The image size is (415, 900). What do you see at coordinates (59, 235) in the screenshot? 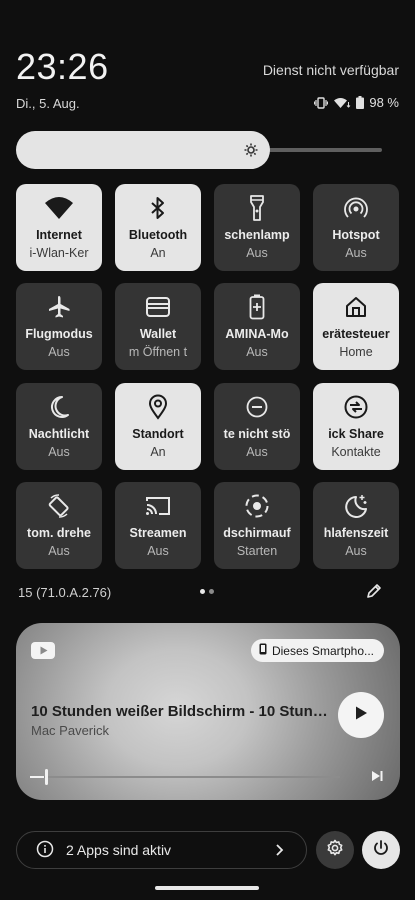
I see `tile-title: Internet` at bounding box center [59, 235].